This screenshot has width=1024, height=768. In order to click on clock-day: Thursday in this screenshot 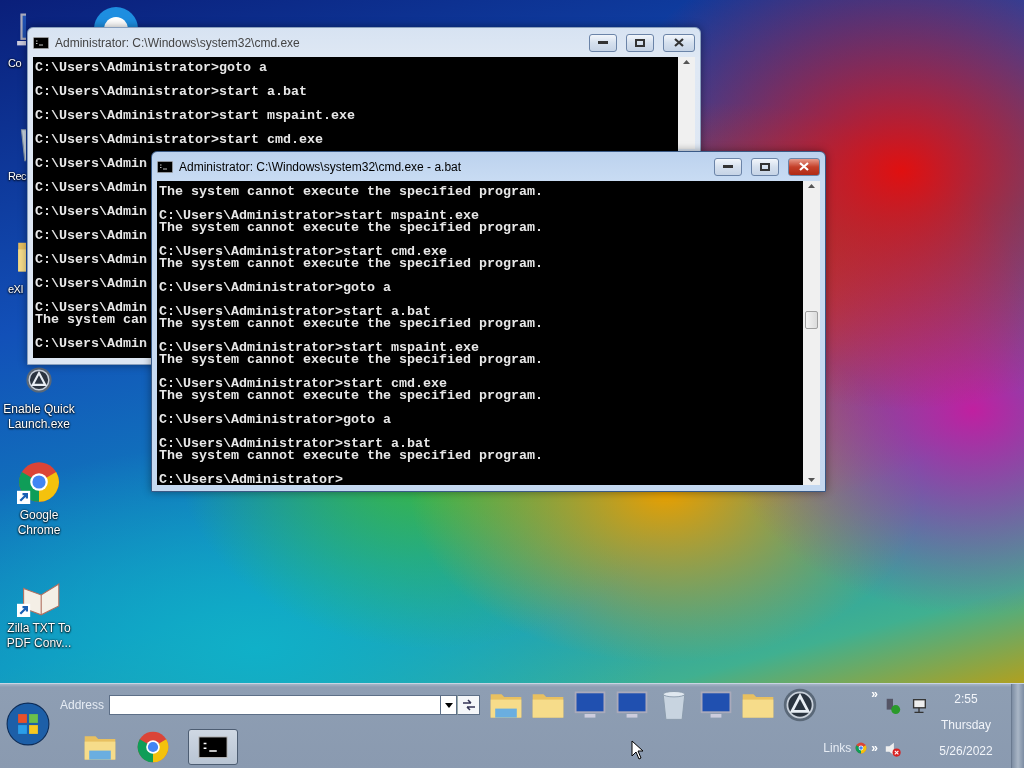, I will do `click(966, 725)`.